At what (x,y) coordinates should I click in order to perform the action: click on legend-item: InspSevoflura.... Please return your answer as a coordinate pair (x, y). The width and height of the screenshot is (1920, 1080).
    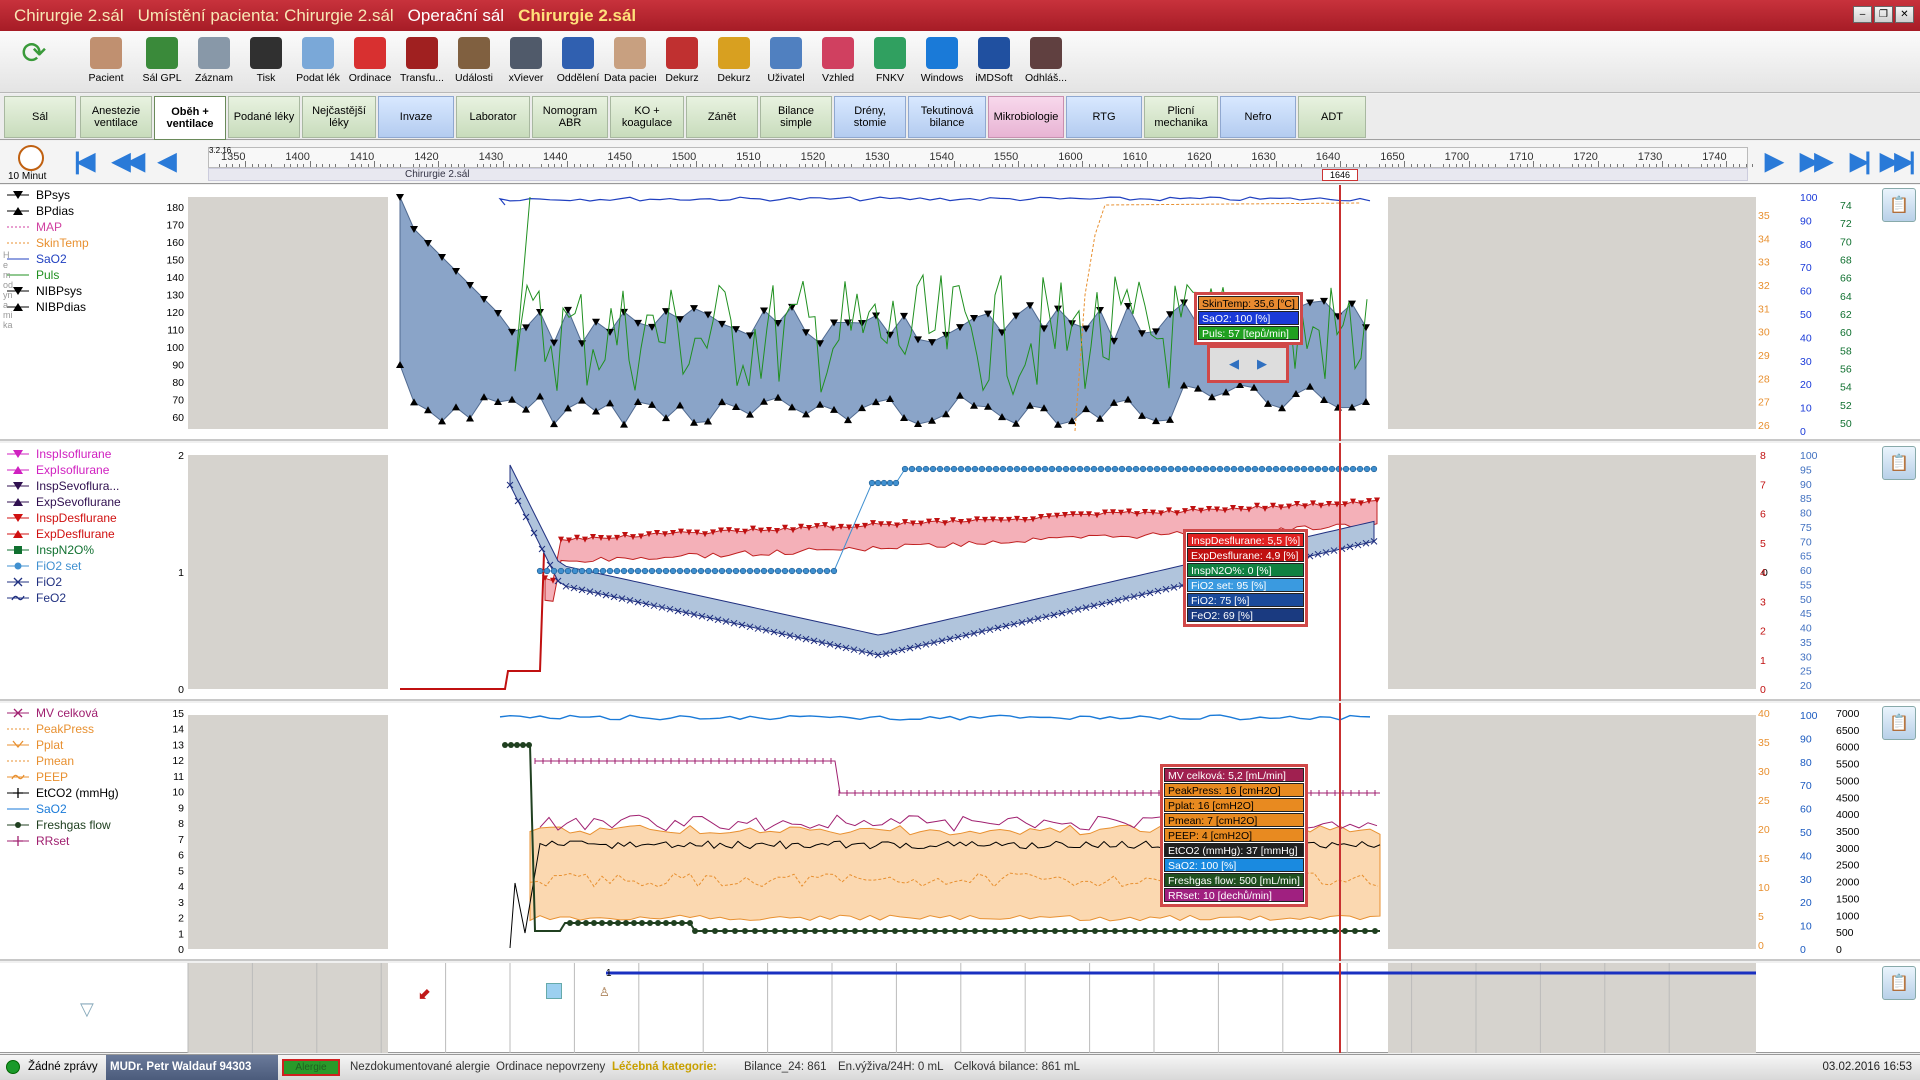
    Looking at the image, I should click on (91, 486).